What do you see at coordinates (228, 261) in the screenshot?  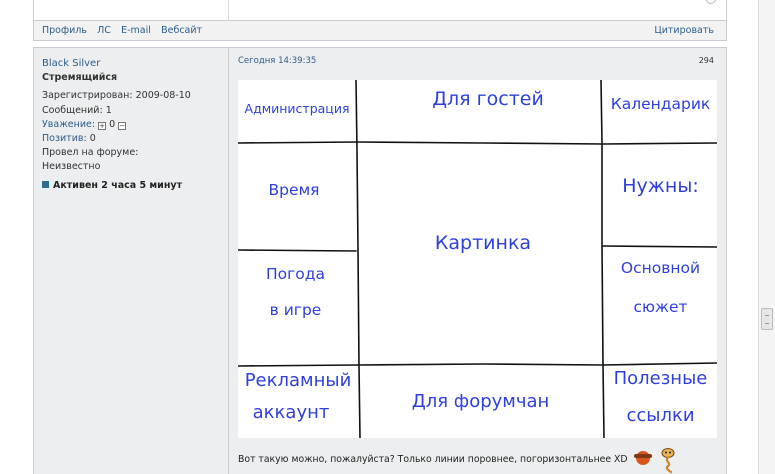 I see `author-column-divider` at bounding box center [228, 261].